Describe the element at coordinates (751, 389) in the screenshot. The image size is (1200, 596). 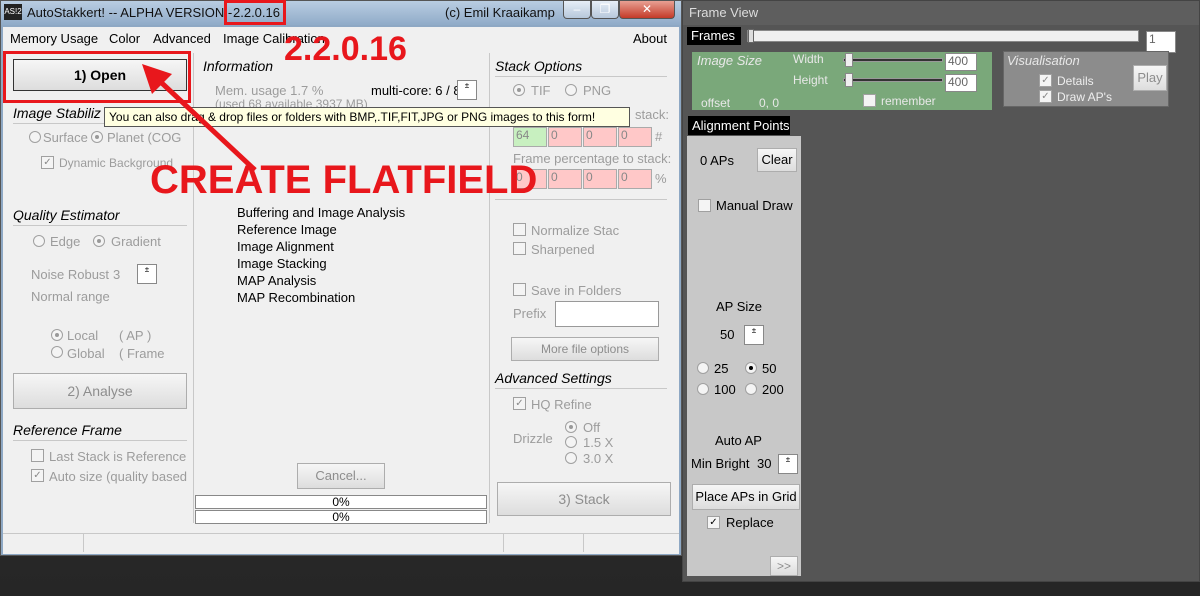
I see `ap-size-200-radio` at that location.